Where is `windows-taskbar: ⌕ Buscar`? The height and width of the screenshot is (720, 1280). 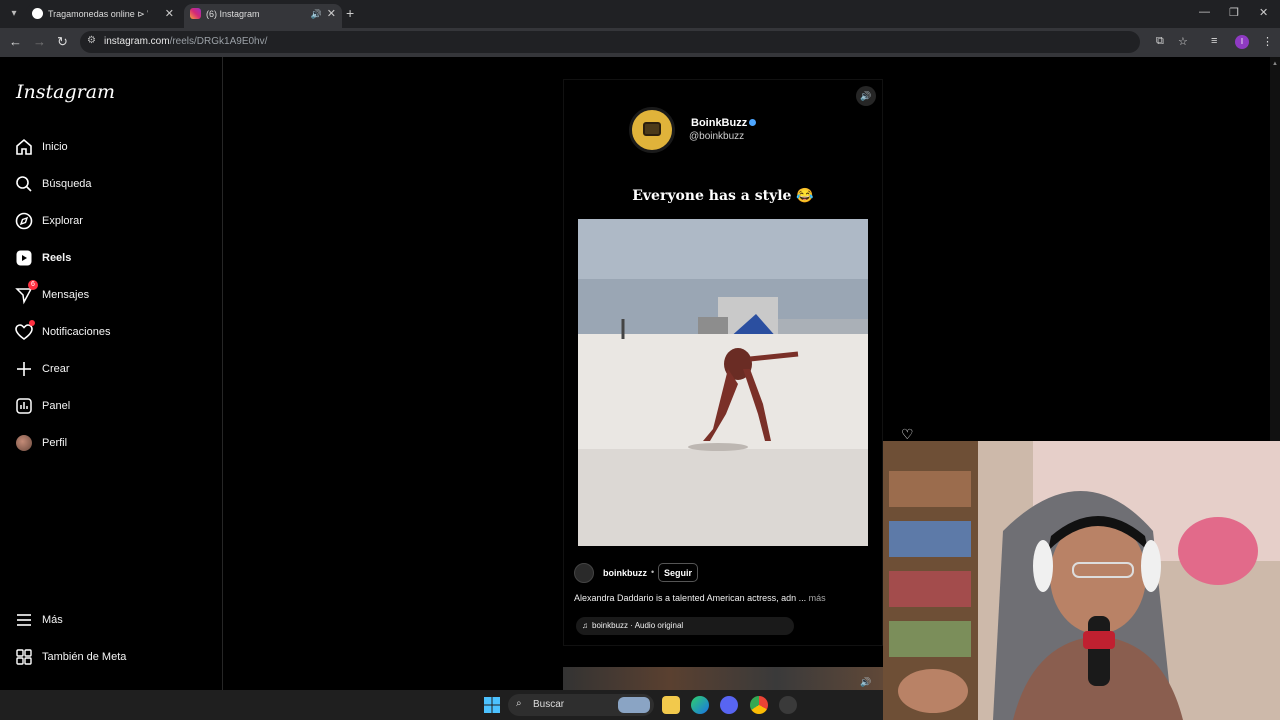 windows-taskbar: ⌕ Buscar is located at coordinates (441, 705).